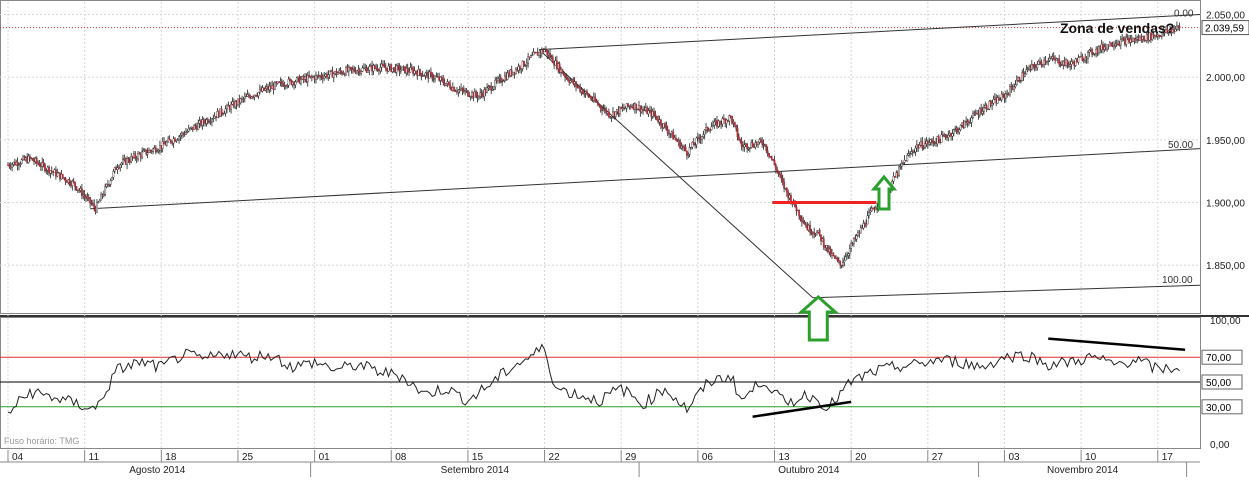 The height and width of the screenshot is (482, 1249). Describe the element at coordinates (1168, 457) in the screenshot. I see `day-tick-label: 17` at that location.